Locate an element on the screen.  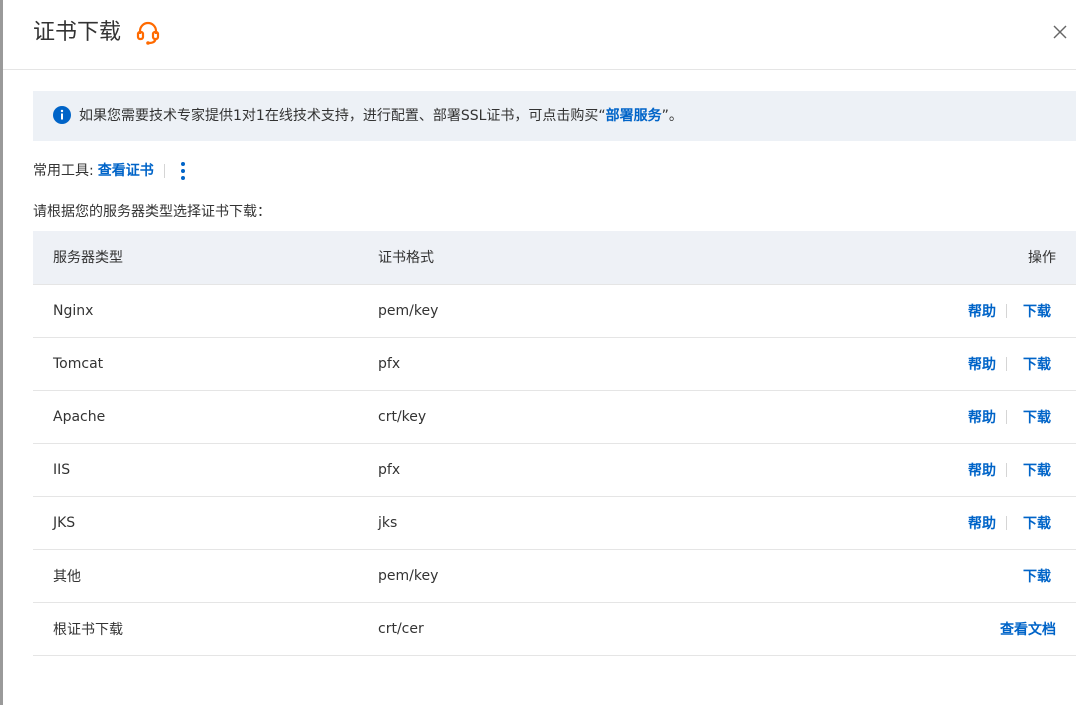
dialog-title: 证书下载 is located at coordinates (77, 32).